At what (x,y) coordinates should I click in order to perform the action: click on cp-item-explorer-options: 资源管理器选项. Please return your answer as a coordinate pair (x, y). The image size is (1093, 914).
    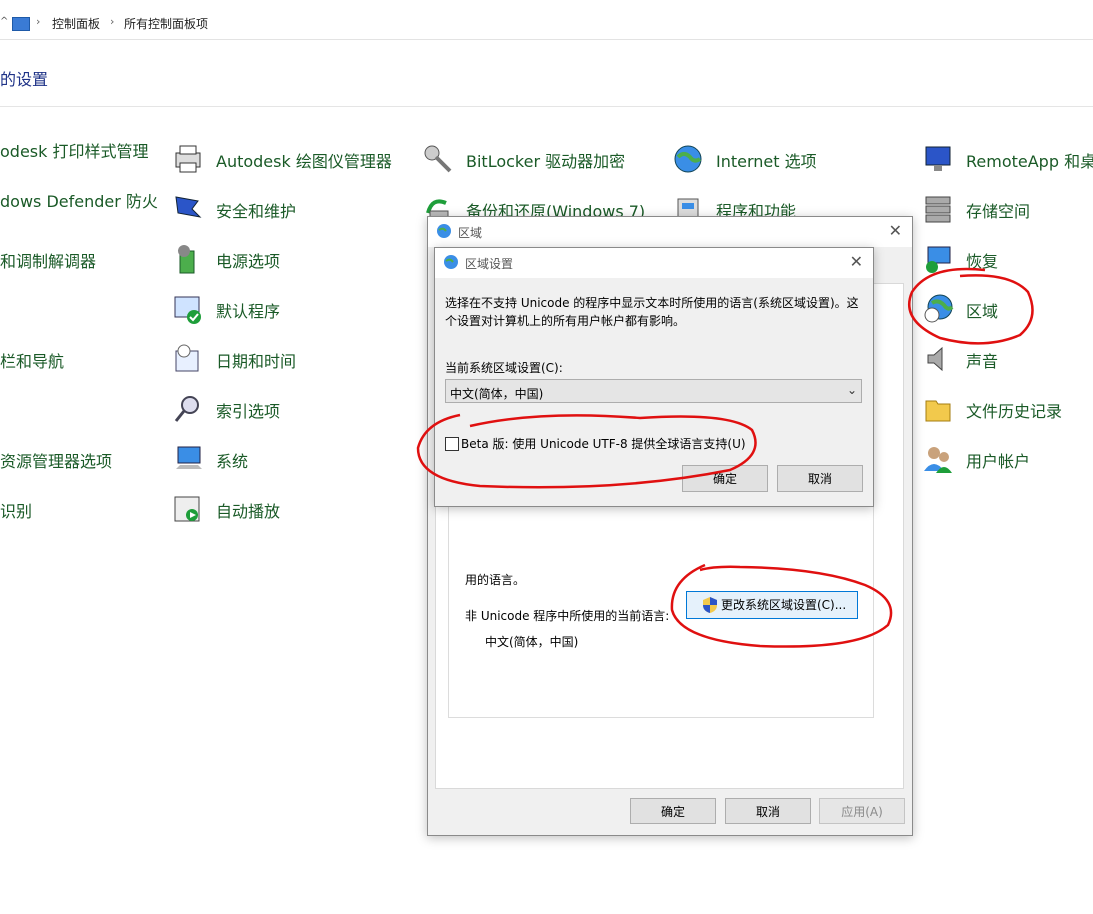
    Looking at the image, I should click on (56, 460).